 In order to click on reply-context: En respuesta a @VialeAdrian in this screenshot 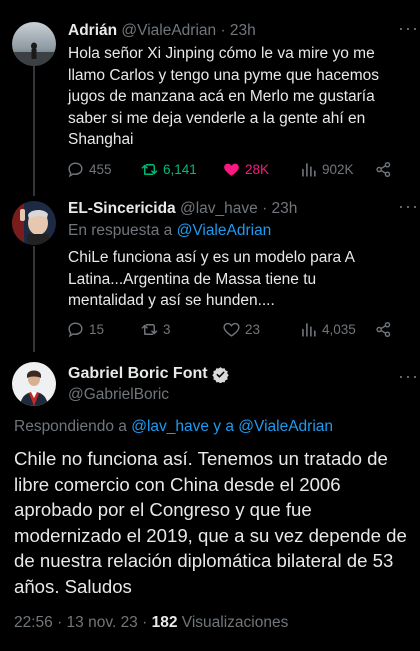, I will do `click(169, 231)`.